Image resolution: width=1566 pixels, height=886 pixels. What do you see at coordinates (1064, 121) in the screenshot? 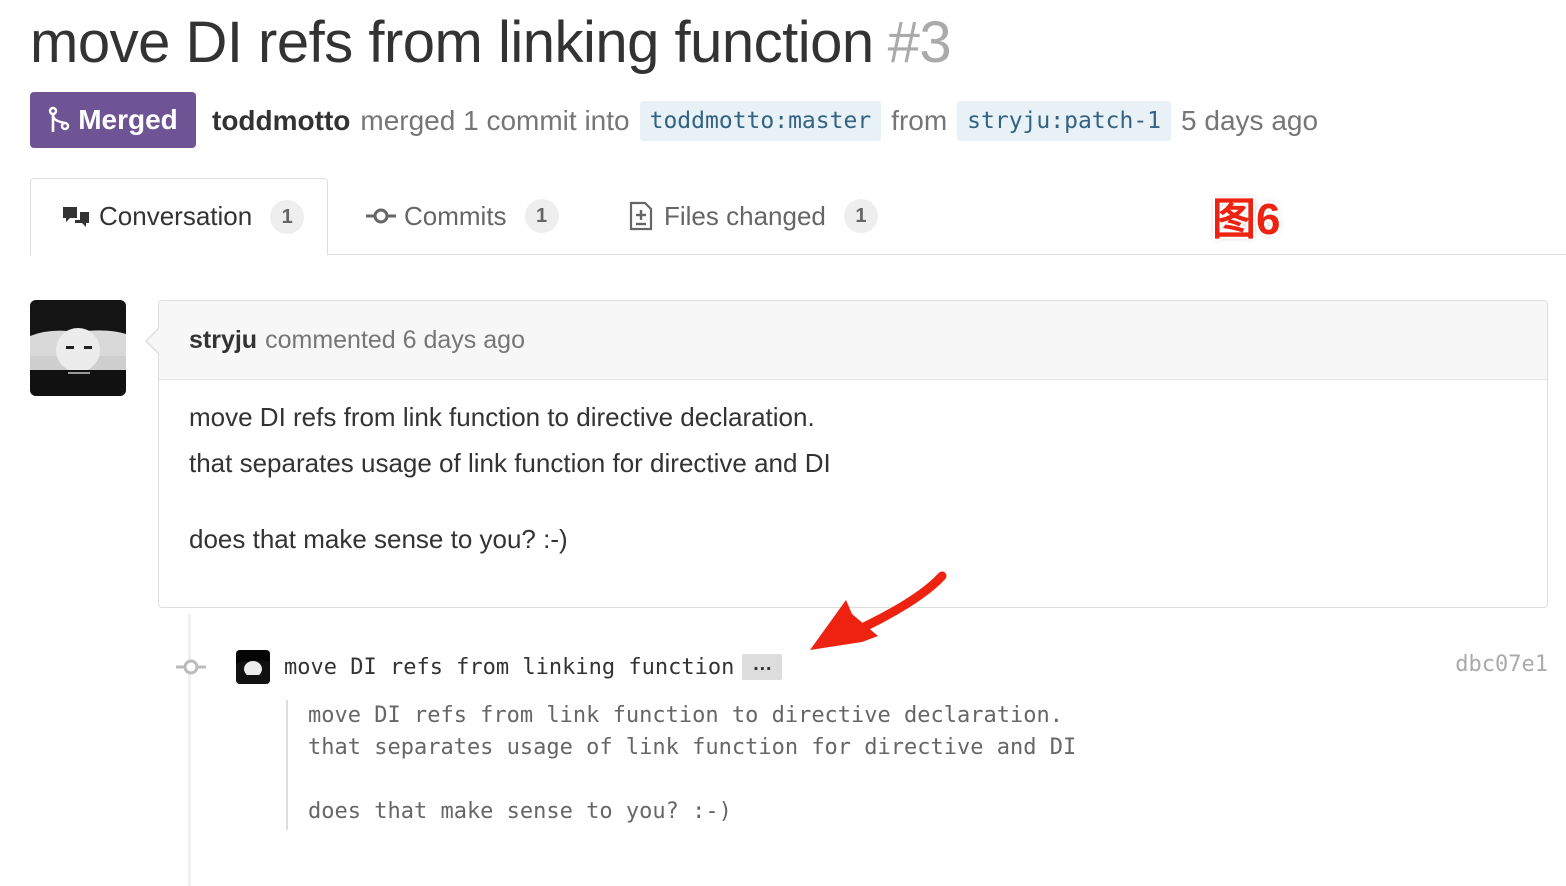
I see `head-ref-badge: stryju:patch-1` at bounding box center [1064, 121].